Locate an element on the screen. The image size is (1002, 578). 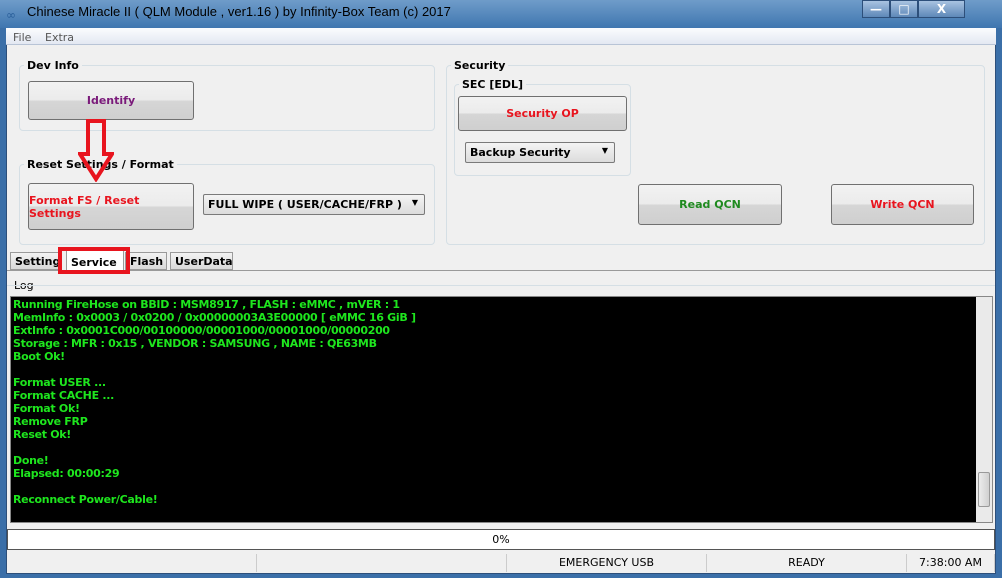
wipe-mode-value: FULL WIPE ( USER/CACHE/FRP ) is located at coordinates (305, 204).